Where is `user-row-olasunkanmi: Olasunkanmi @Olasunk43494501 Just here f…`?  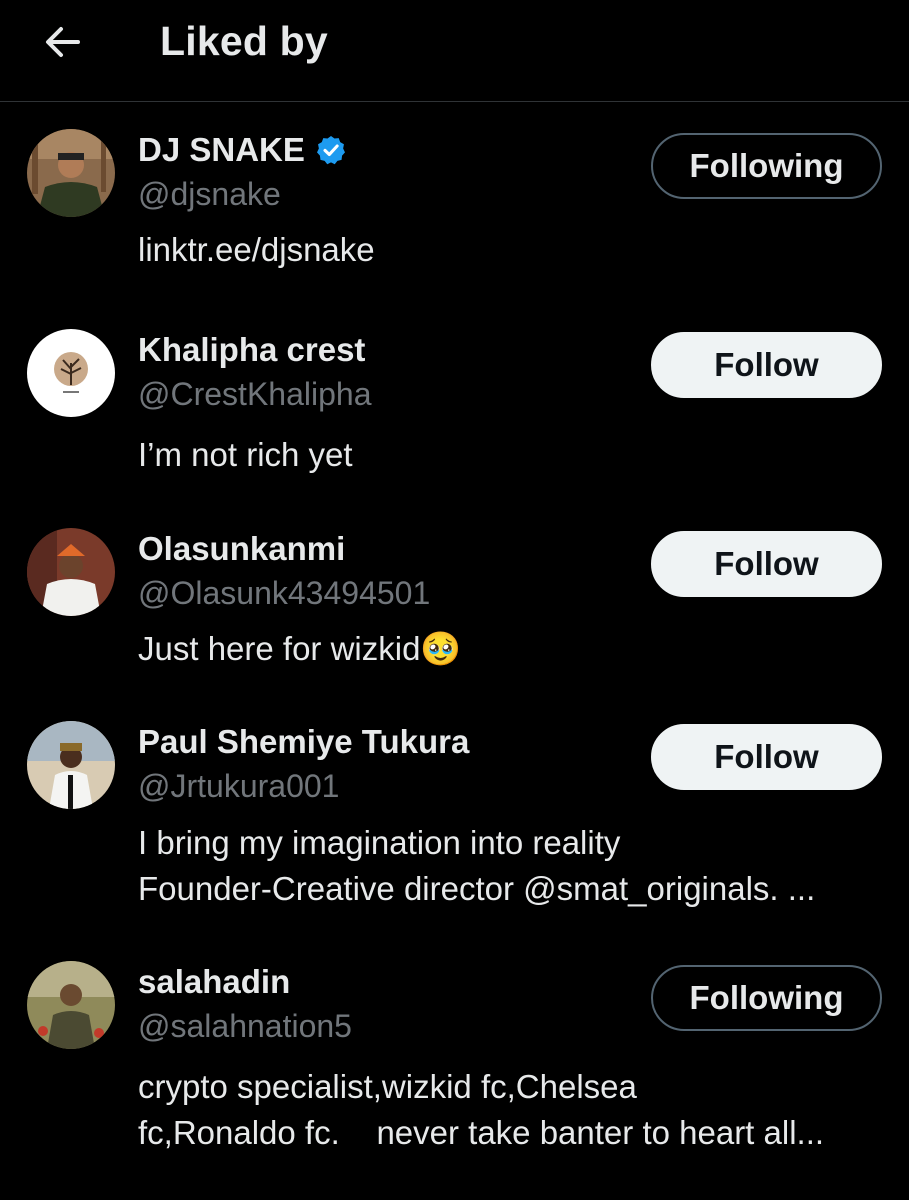 user-row-olasunkanmi: Olasunkanmi @Olasunk43494501 Just here f… is located at coordinates (454, 608).